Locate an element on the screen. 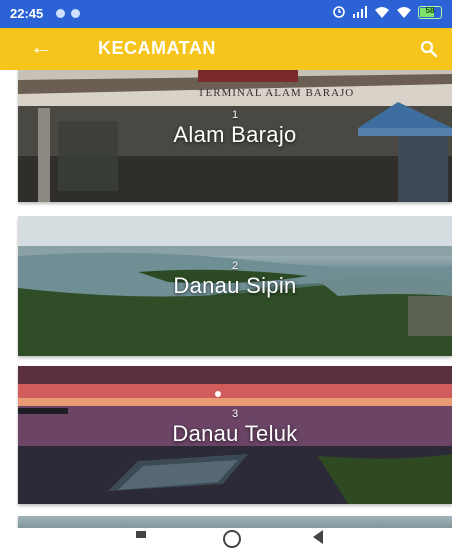 This screenshot has height=548, width=452. battery-icon: 58 is located at coordinates (430, 12).